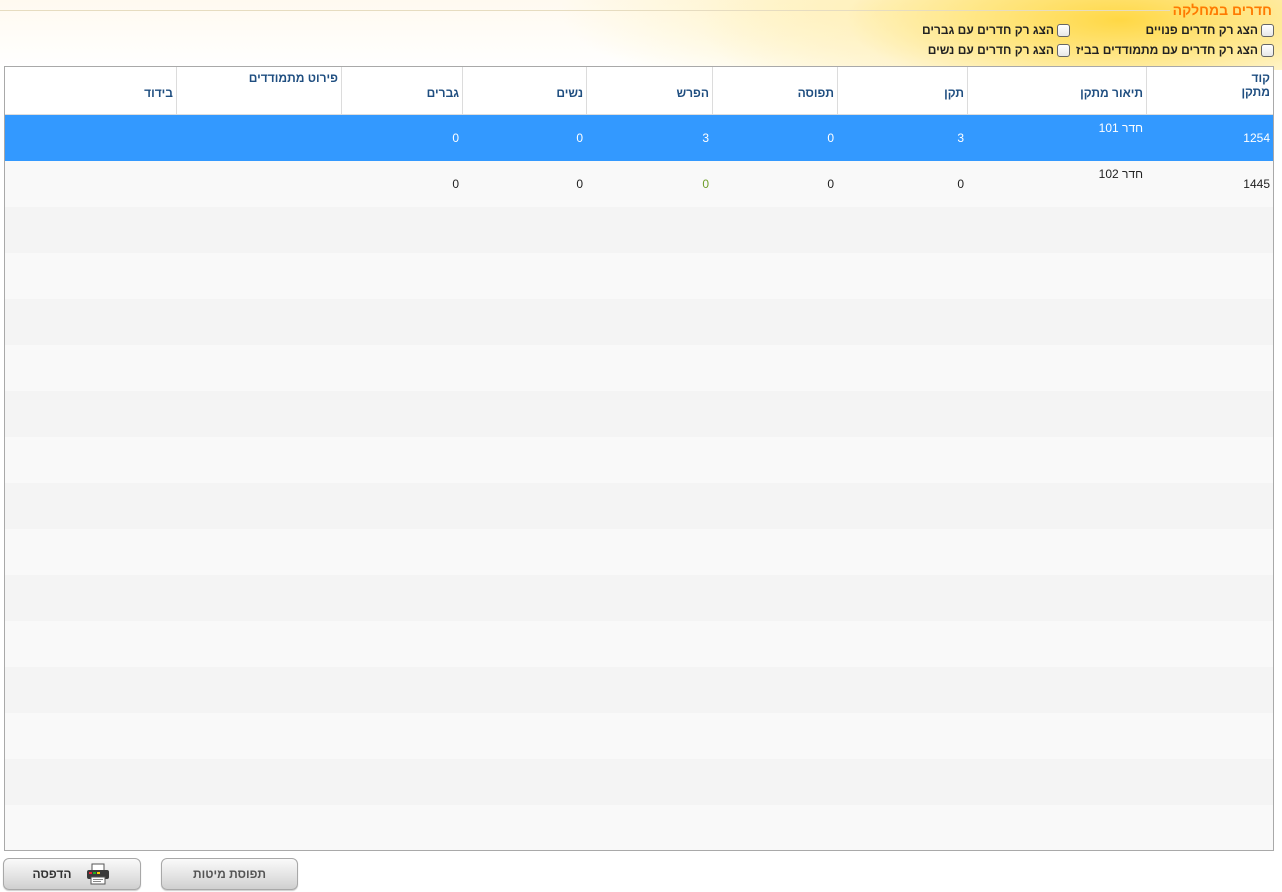 Image resolution: width=1282 pixels, height=892 pixels. What do you see at coordinates (1201, 30) in the screenshot?
I see `filter-vacant-label: הצג רק חדרים פנויים` at bounding box center [1201, 30].